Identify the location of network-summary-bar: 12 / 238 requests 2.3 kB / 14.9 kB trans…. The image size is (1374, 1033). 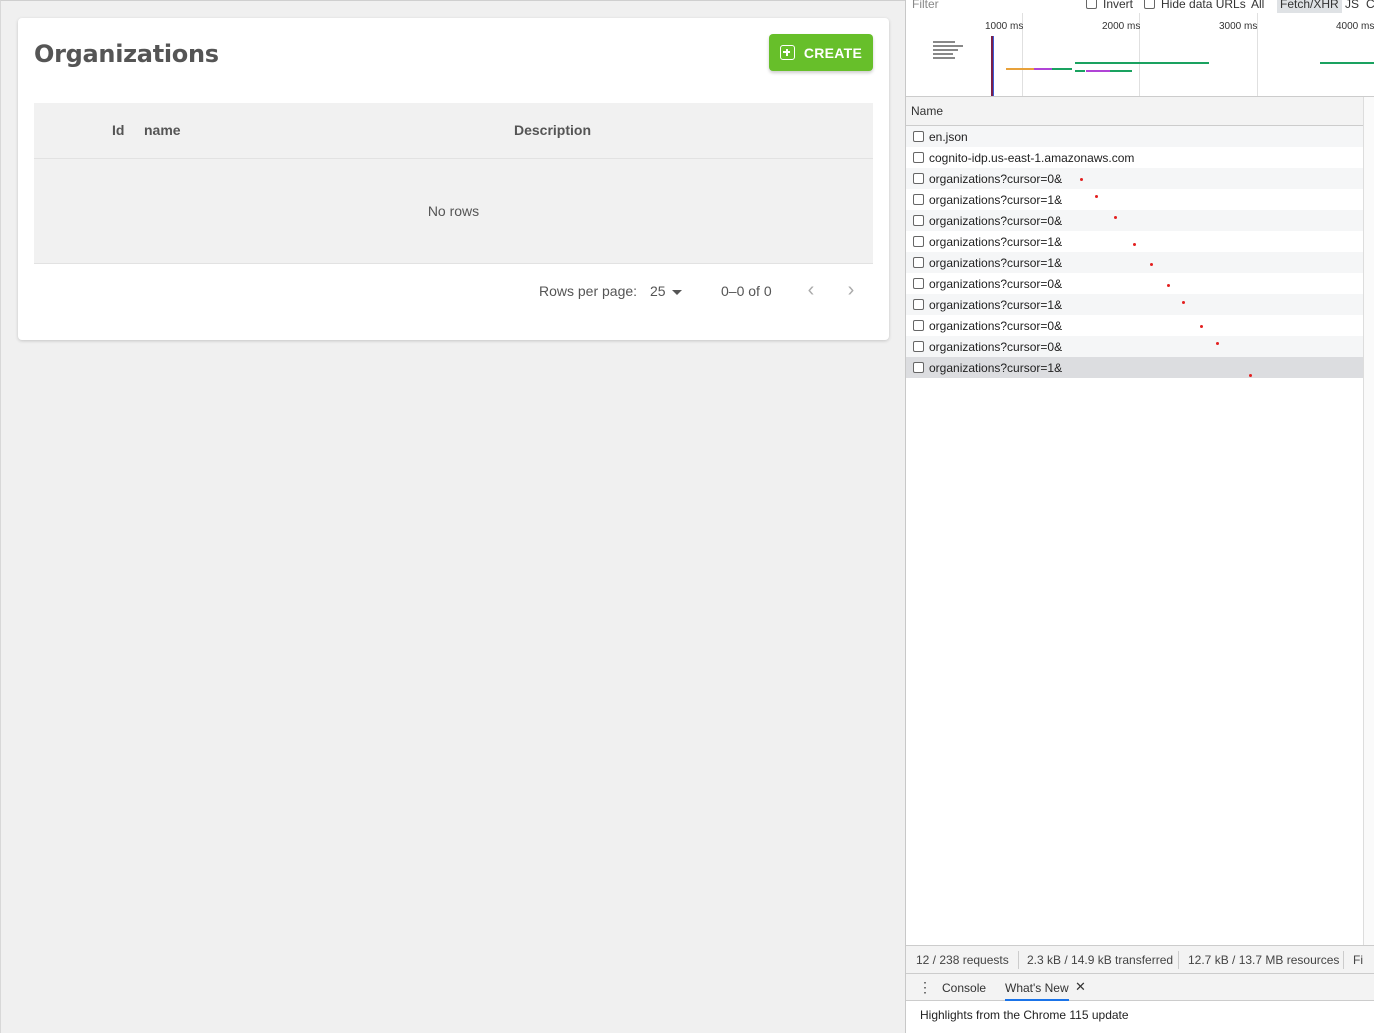
(1140, 959).